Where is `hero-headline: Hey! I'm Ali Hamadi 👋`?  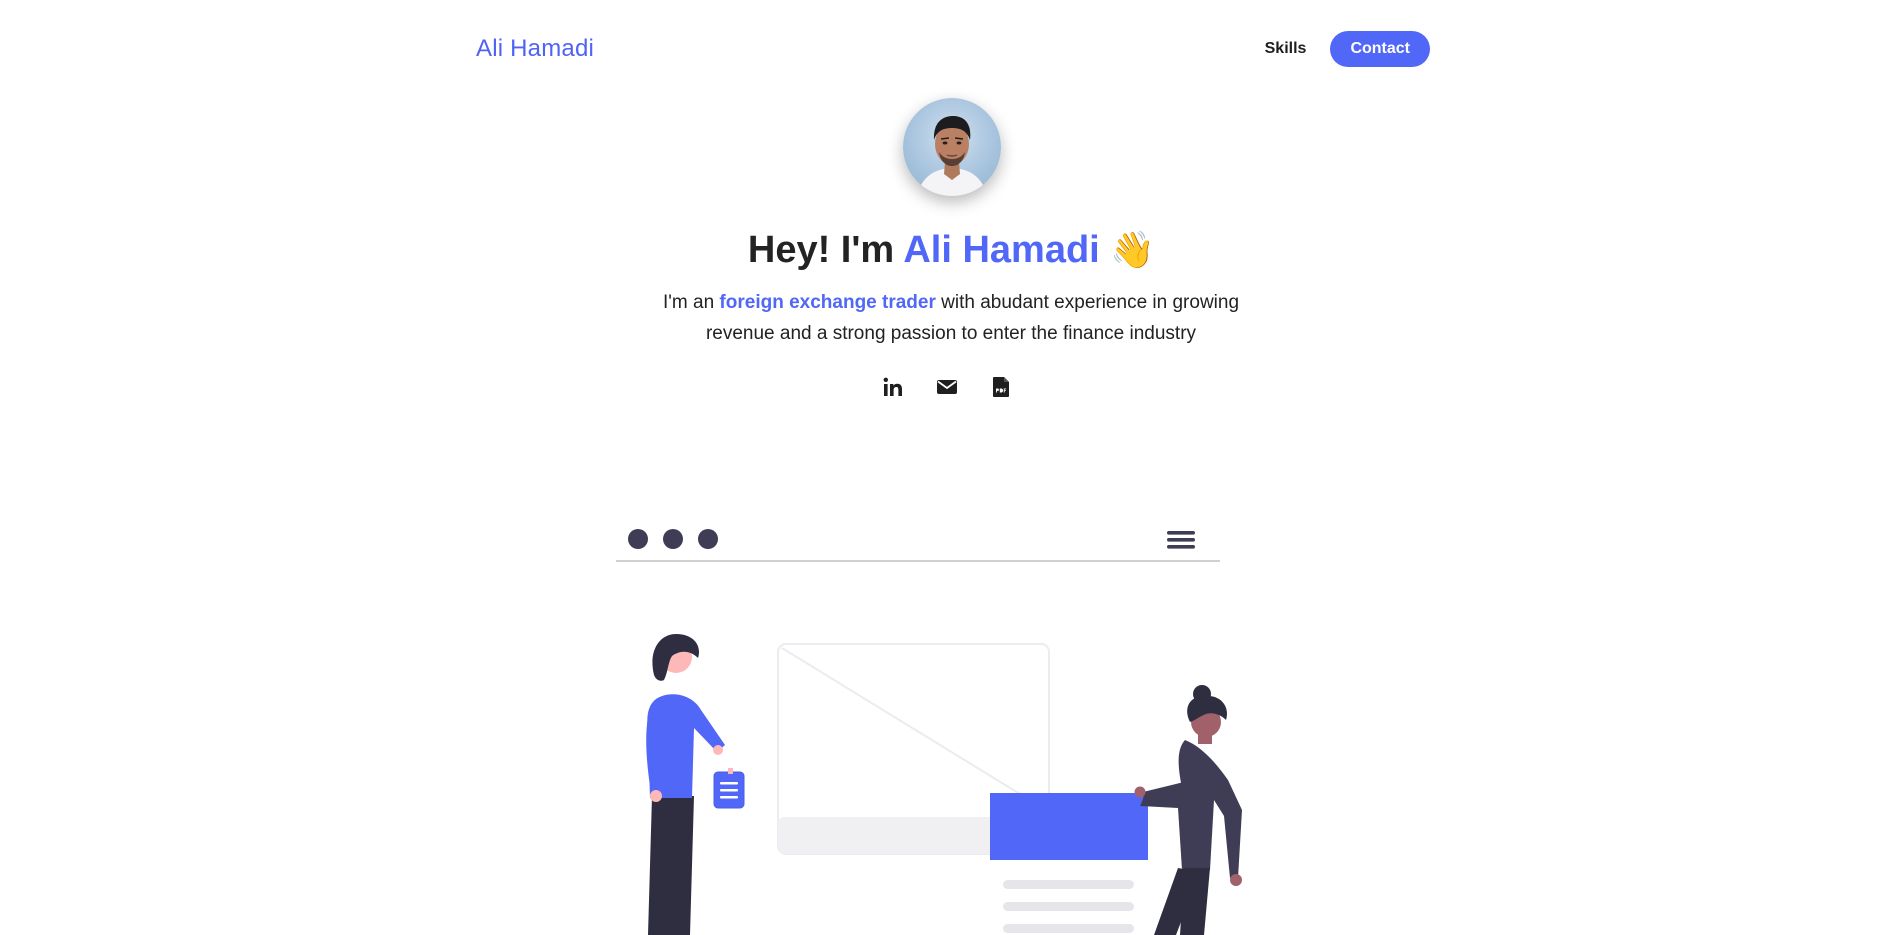 hero-headline: Hey! I'm Ali Hamadi 👋 is located at coordinates (951, 250).